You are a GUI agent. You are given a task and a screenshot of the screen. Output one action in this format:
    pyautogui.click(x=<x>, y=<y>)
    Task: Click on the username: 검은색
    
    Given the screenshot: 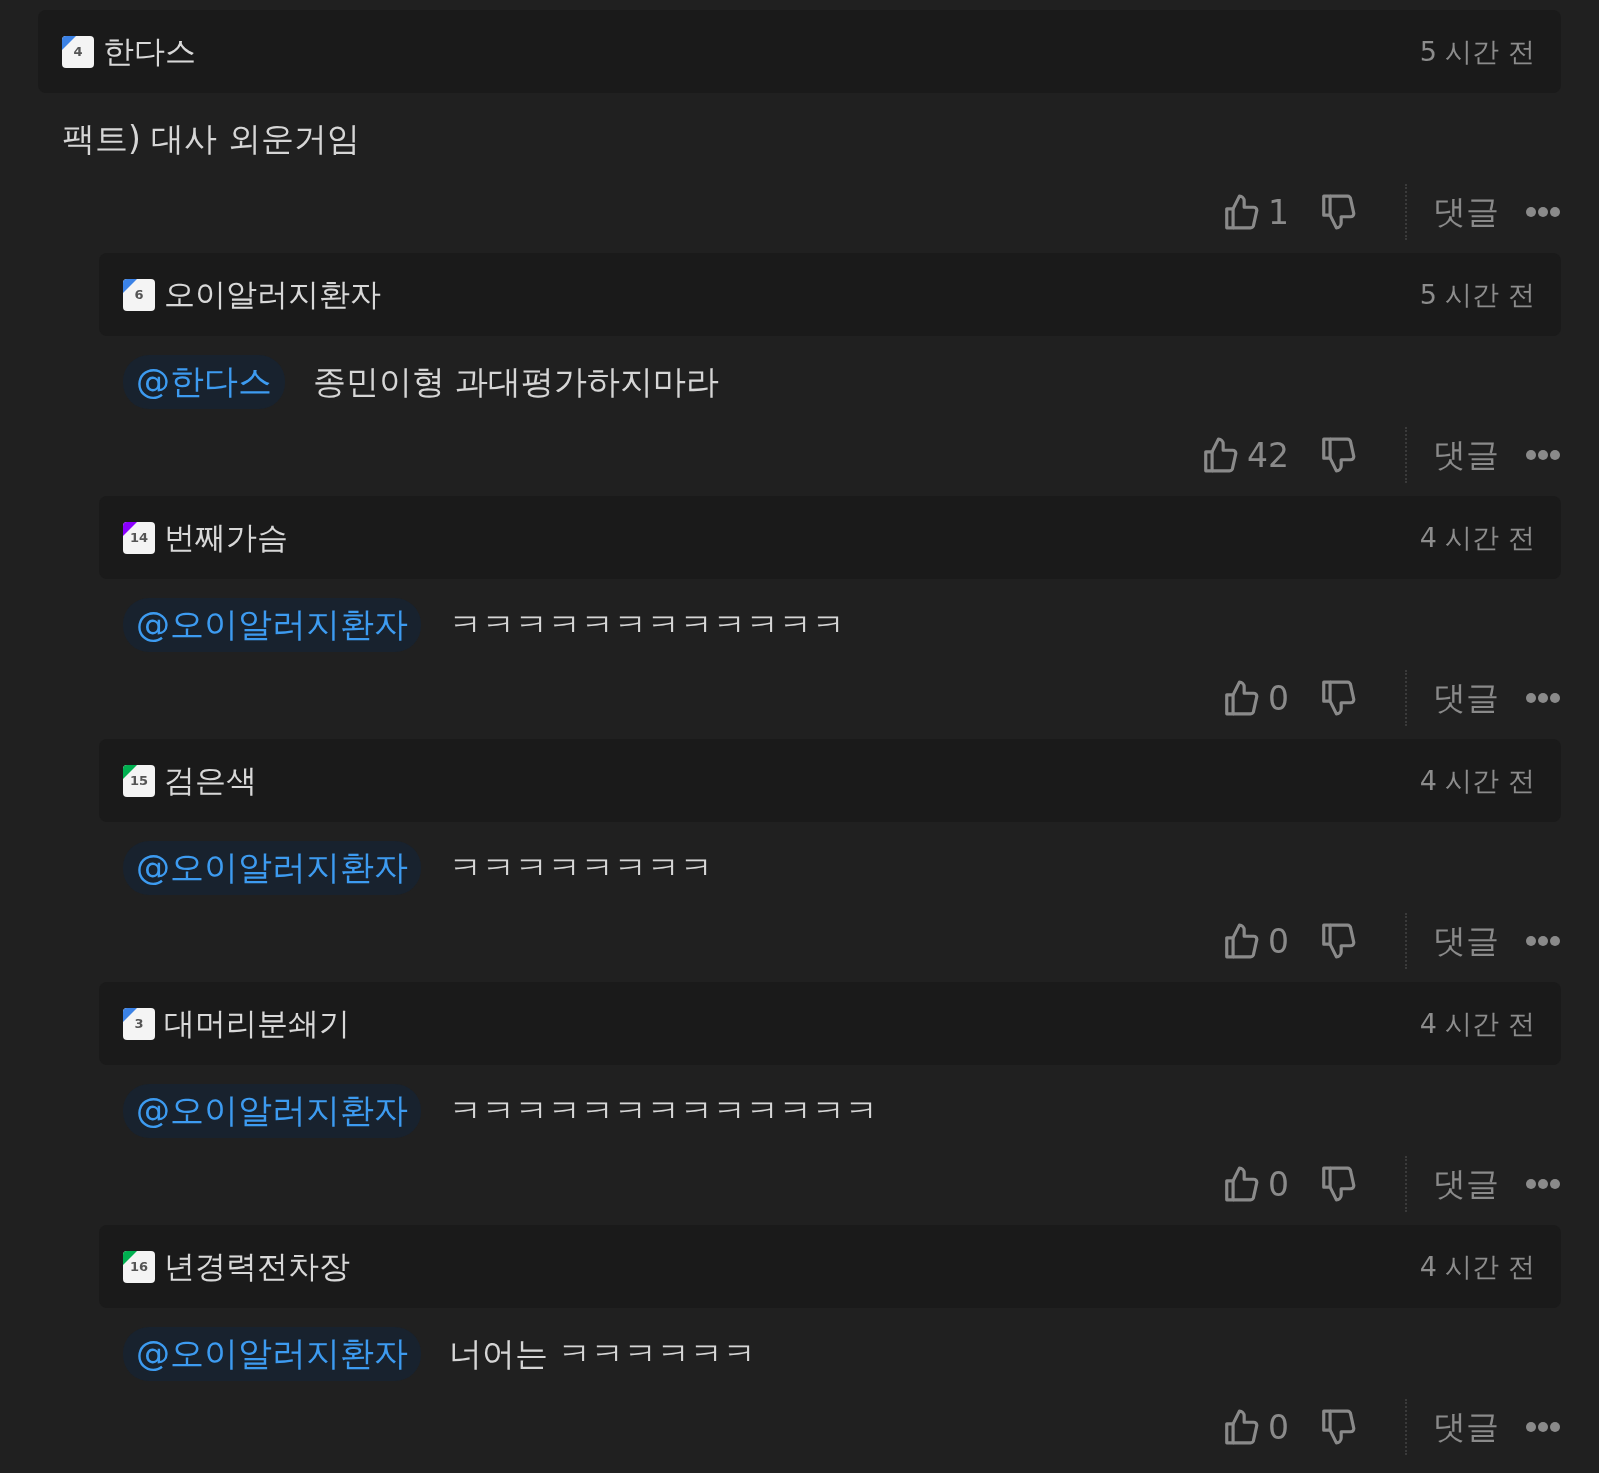 What is the action you would take?
    pyautogui.click(x=210, y=780)
    